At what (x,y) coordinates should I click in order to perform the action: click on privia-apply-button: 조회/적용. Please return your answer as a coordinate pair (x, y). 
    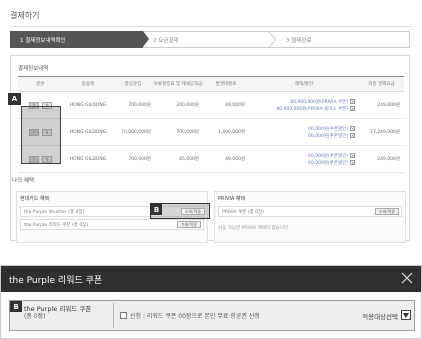
    Looking at the image, I should click on (386, 211).